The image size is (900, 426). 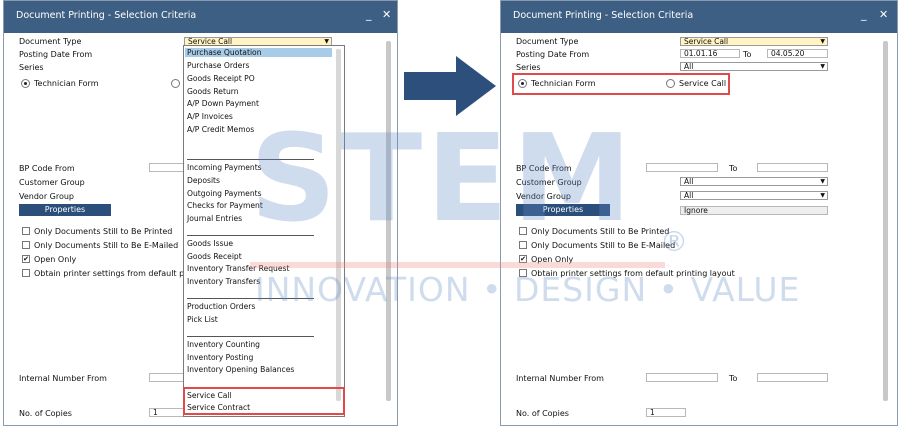 I want to click on vendor-group-value: All, so click(x=689, y=195).